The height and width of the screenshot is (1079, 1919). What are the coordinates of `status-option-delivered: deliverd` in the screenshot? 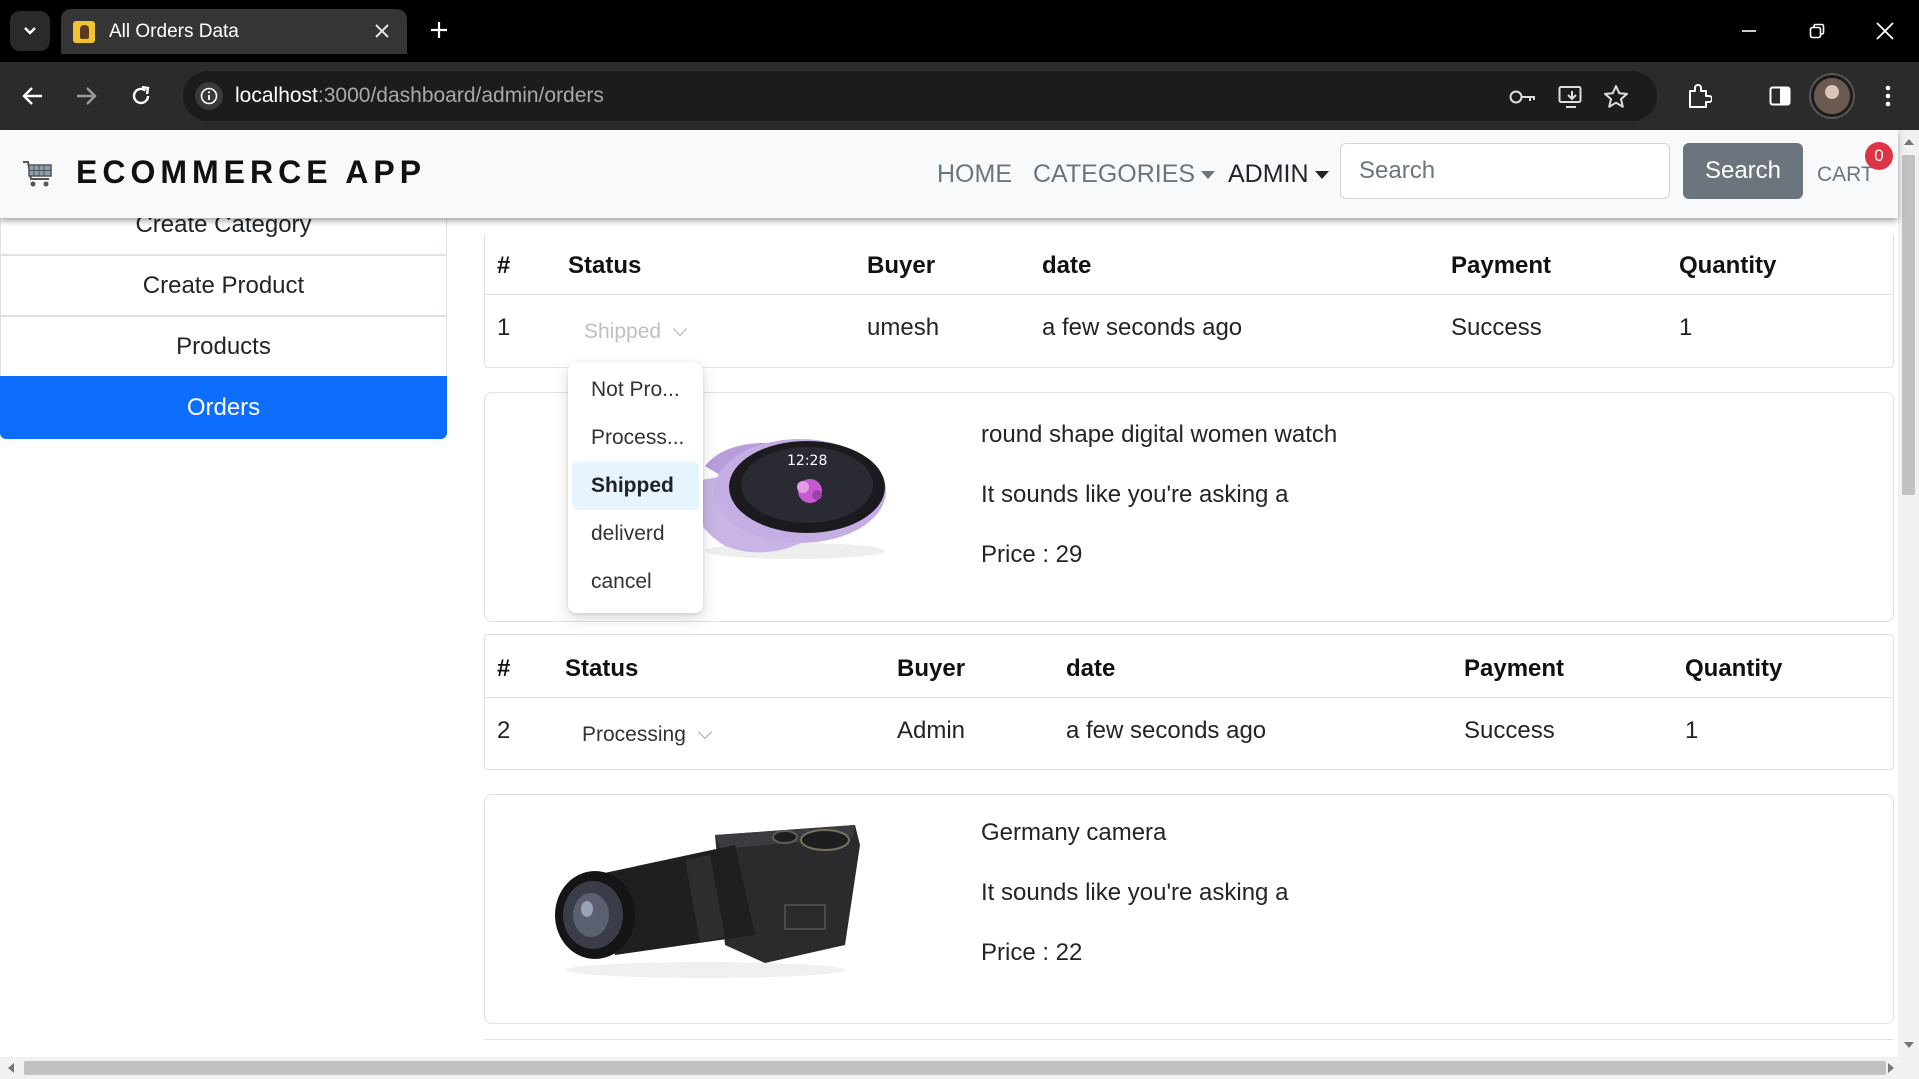 It's located at (635, 534).